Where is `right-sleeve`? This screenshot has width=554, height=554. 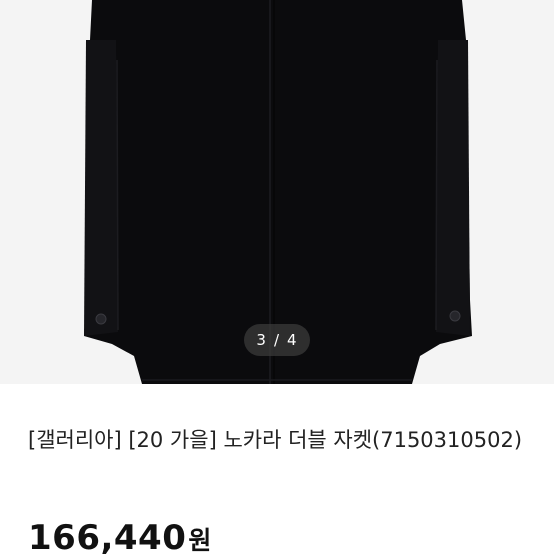 right-sleeve is located at coordinates (453, 188).